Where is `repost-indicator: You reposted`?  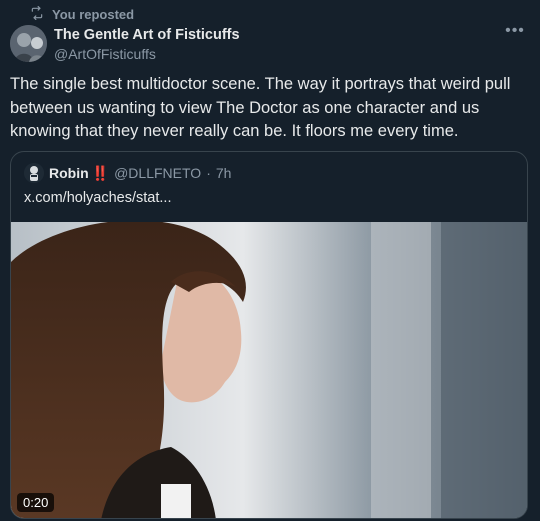 repost-indicator: You reposted is located at coordinates (82, 14).